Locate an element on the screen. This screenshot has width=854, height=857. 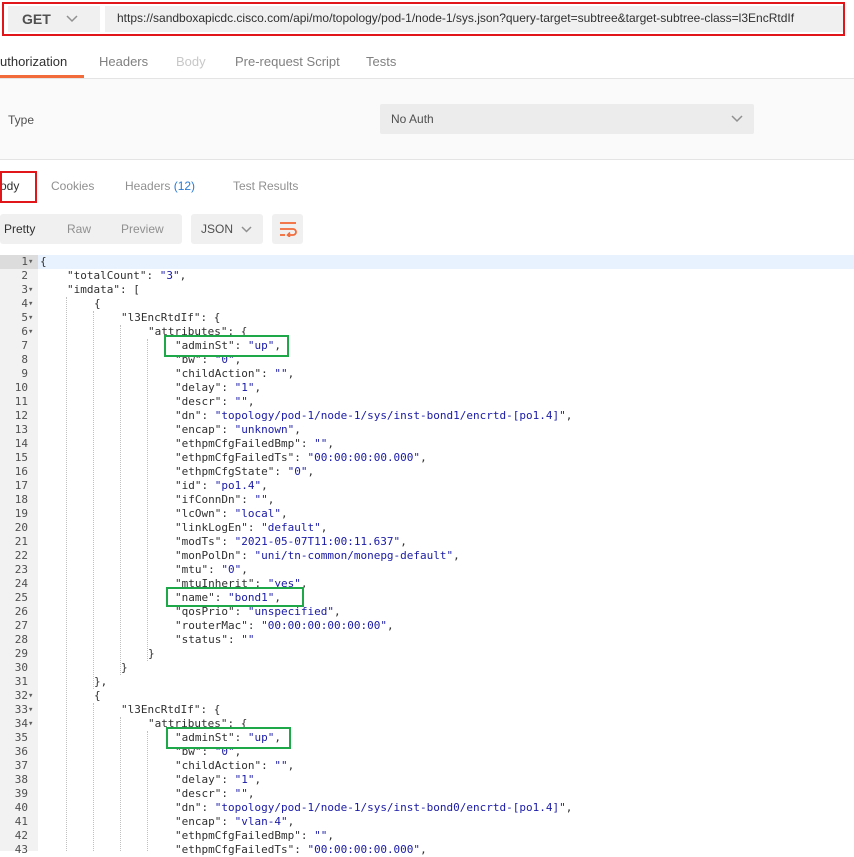
line-number: 22 is located at coordinates (21, 555).